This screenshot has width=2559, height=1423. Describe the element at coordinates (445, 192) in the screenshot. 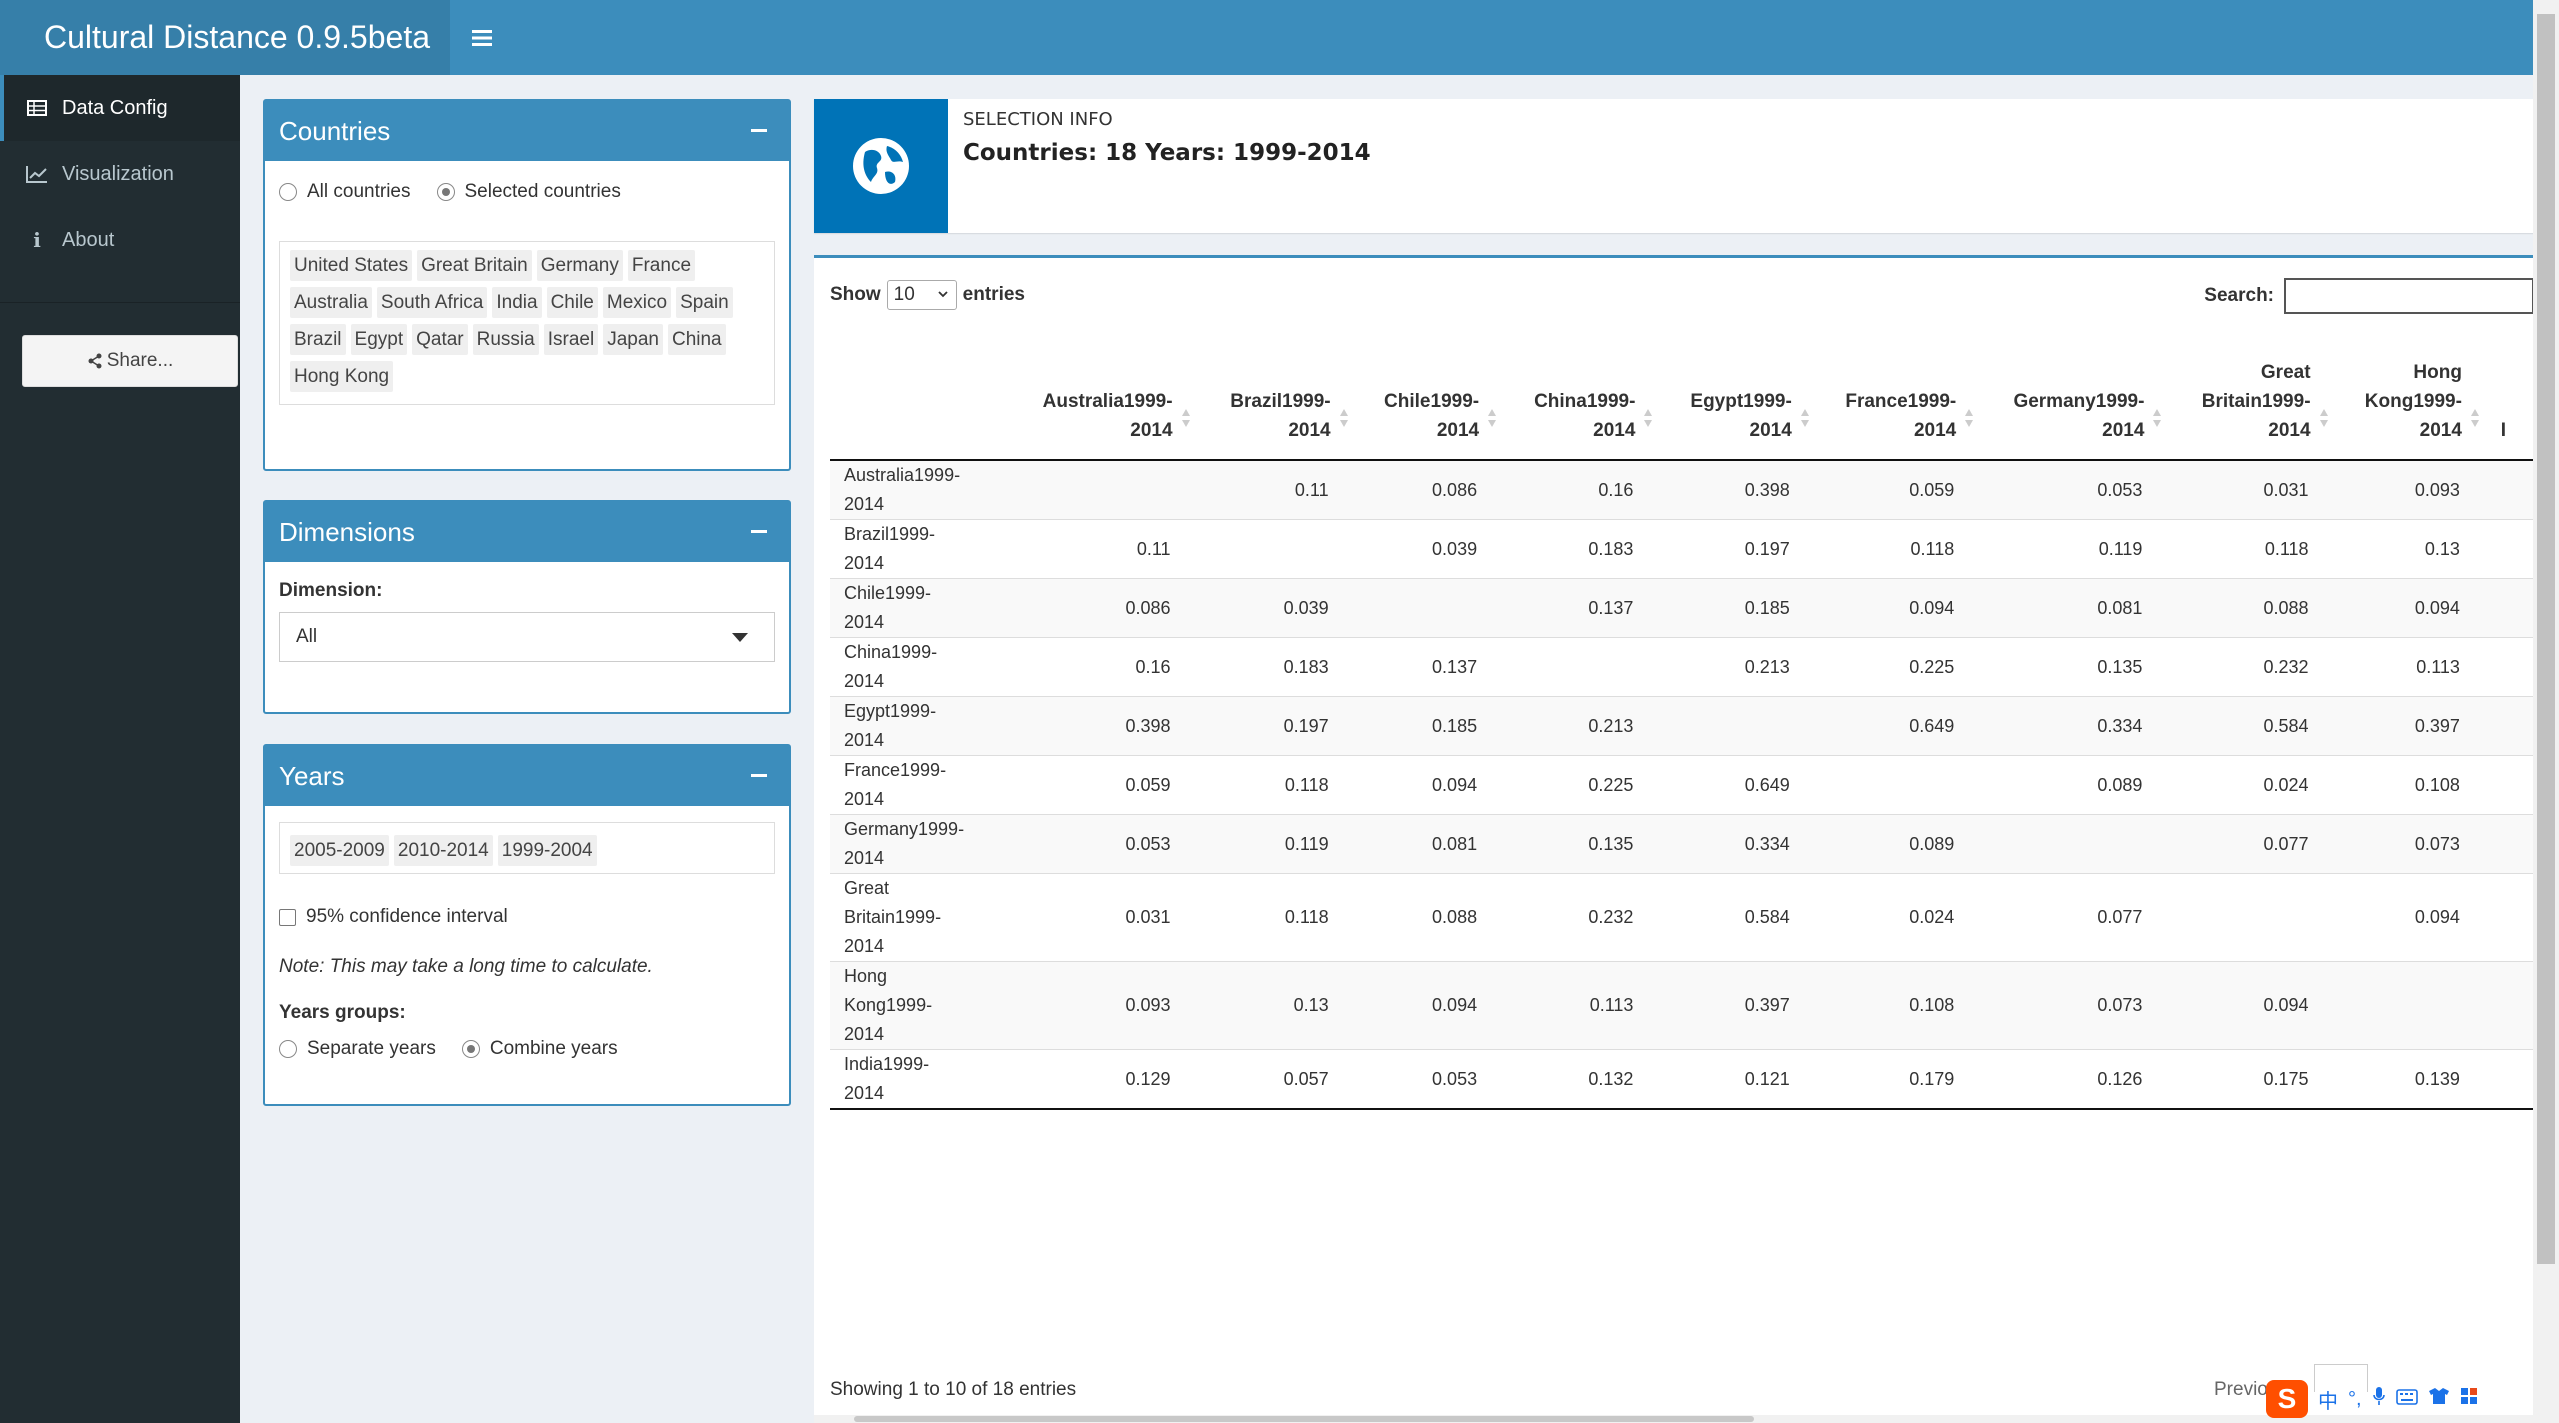

I see `radio-selected-countries` at that location.